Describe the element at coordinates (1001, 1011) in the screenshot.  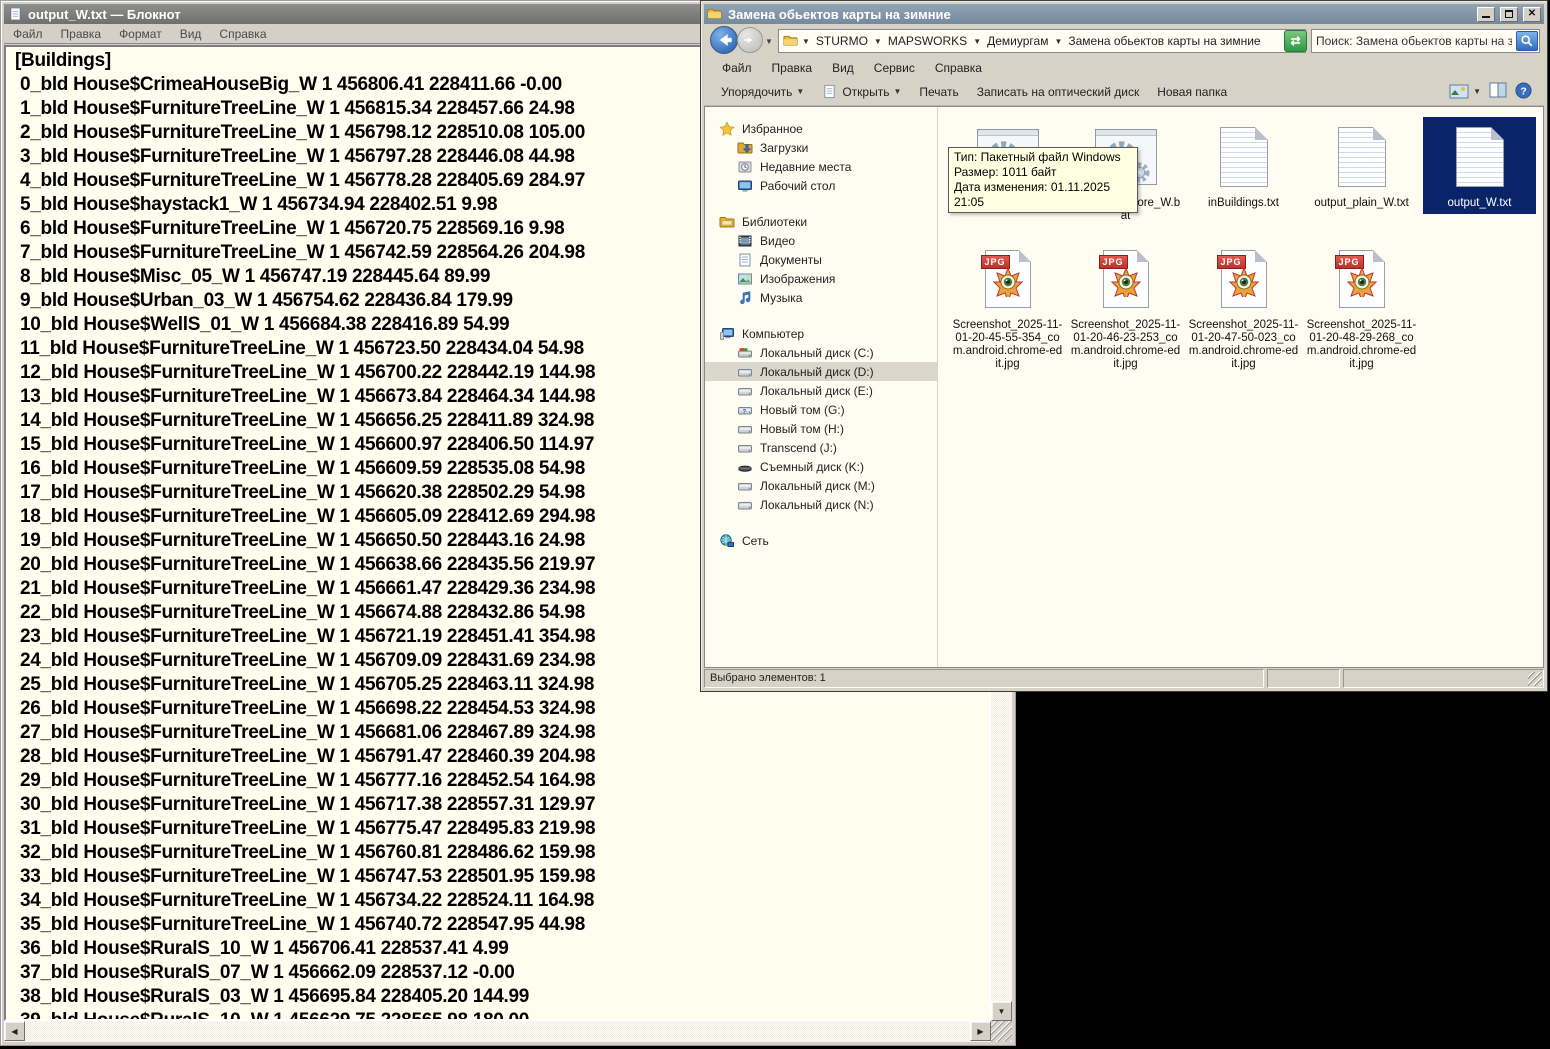
I see `scroll-down-button: ▼` at that location.